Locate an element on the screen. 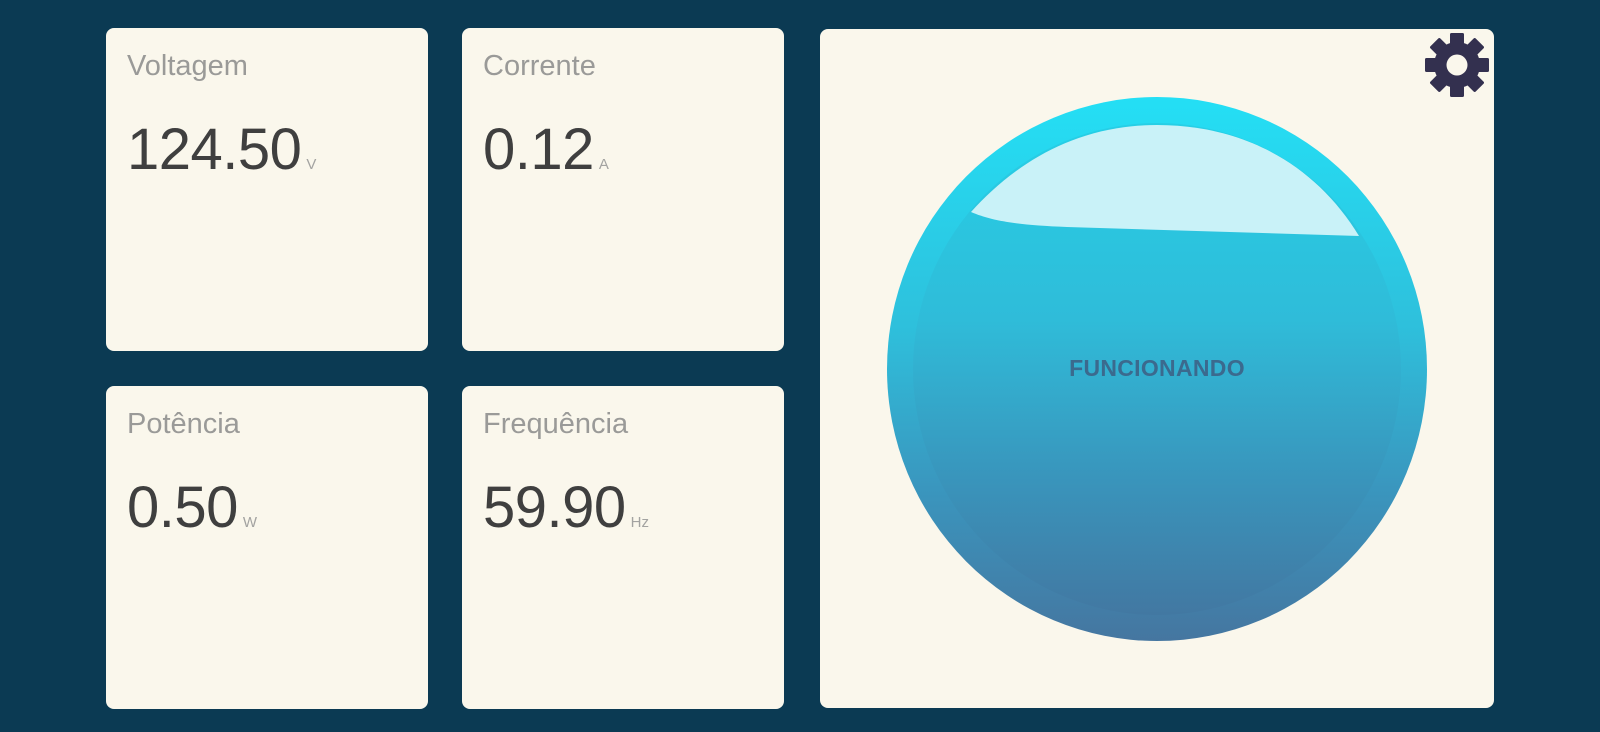 This screenshot has width=1600, height=732. frequency-reading: 59.90 Hz is located at coordinates (566, 507).